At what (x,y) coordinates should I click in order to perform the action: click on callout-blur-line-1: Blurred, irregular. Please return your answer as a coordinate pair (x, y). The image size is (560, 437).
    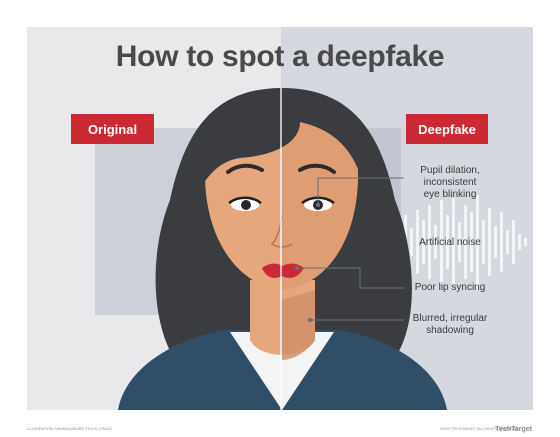
    Looking at the image, I should click on (450, 318).